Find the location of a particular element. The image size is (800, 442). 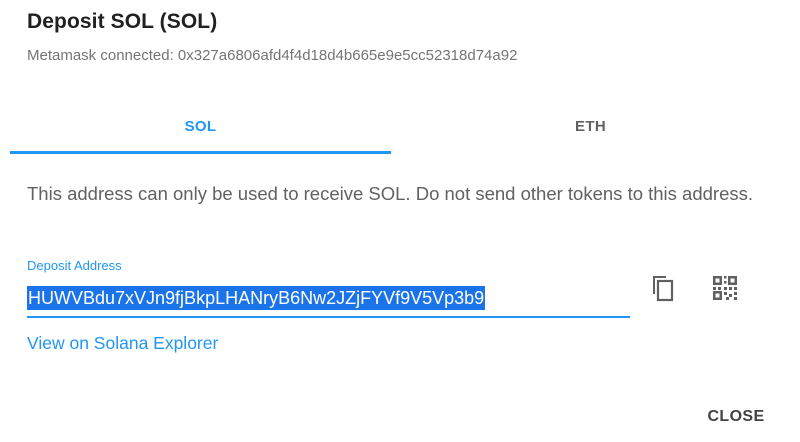

qr-code-icon is located at coordinates (725, 288).